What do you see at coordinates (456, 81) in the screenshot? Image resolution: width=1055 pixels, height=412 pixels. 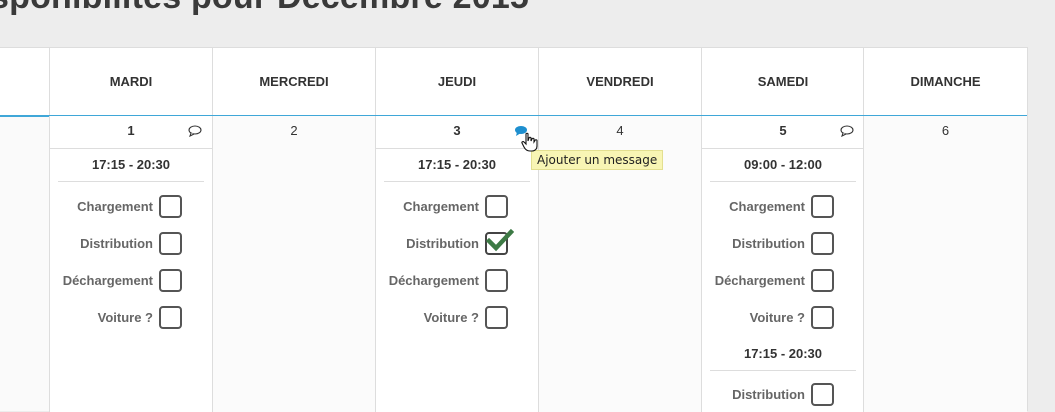 I see `header-thursday: JEUDI` at bounding box center [456, 81].